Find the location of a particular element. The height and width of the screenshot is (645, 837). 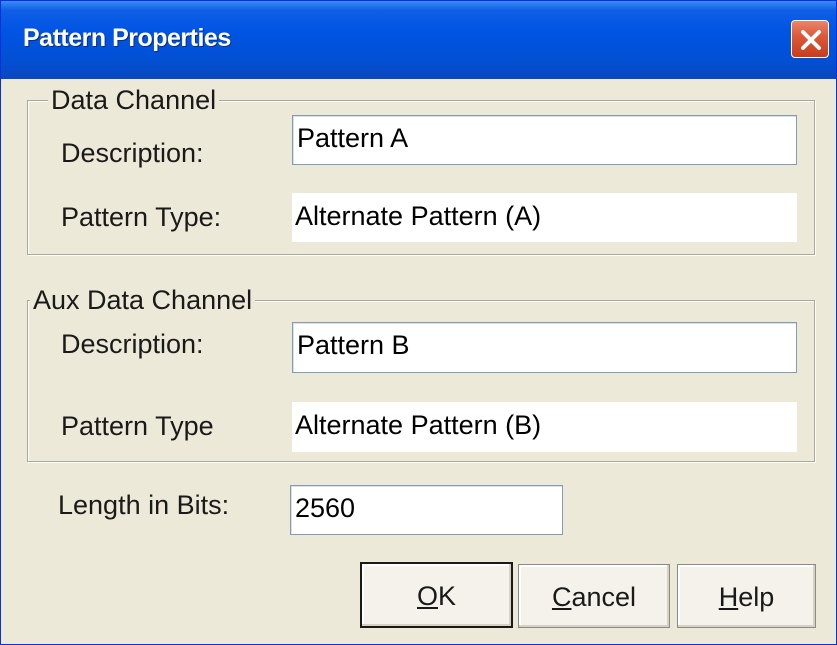

data-channel-group-label: Data Channel is located at coordinates (134, 100).